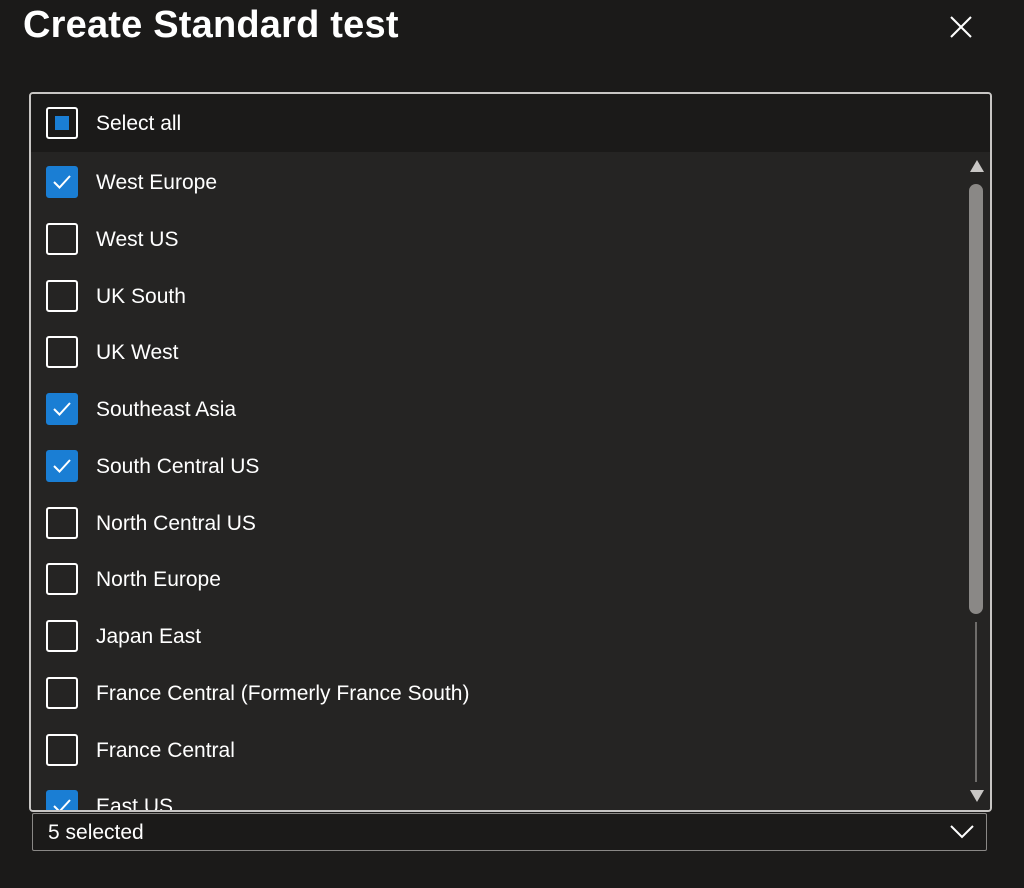 This screenshot has width=1024, height=888. Describe the element at coordinates (165, 750) in the screenshot. I see `location-label: France Central` at that location.